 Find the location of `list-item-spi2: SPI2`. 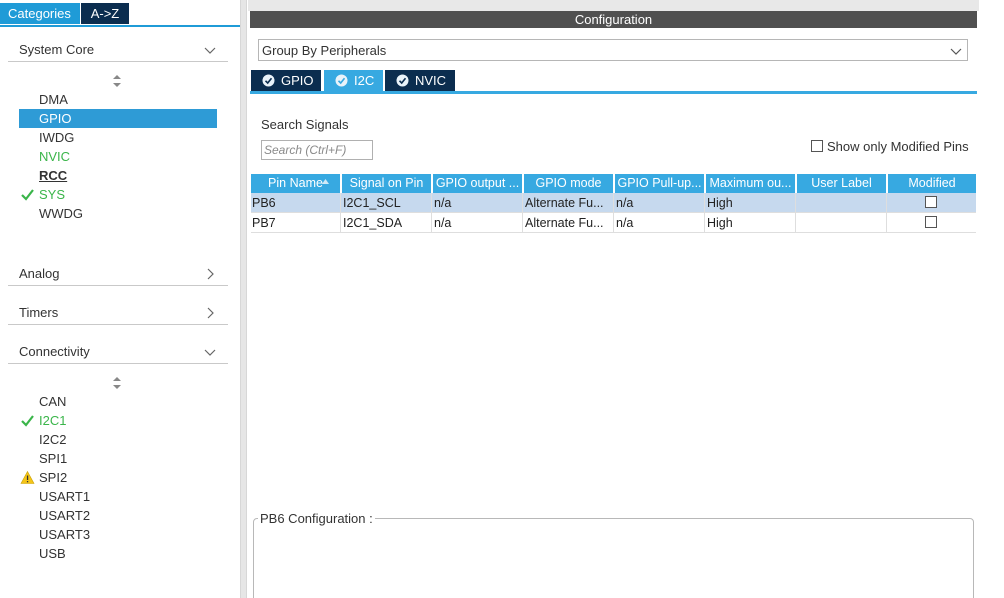

list-item-spi2: SPI2 is located at coordinates (118, 477).